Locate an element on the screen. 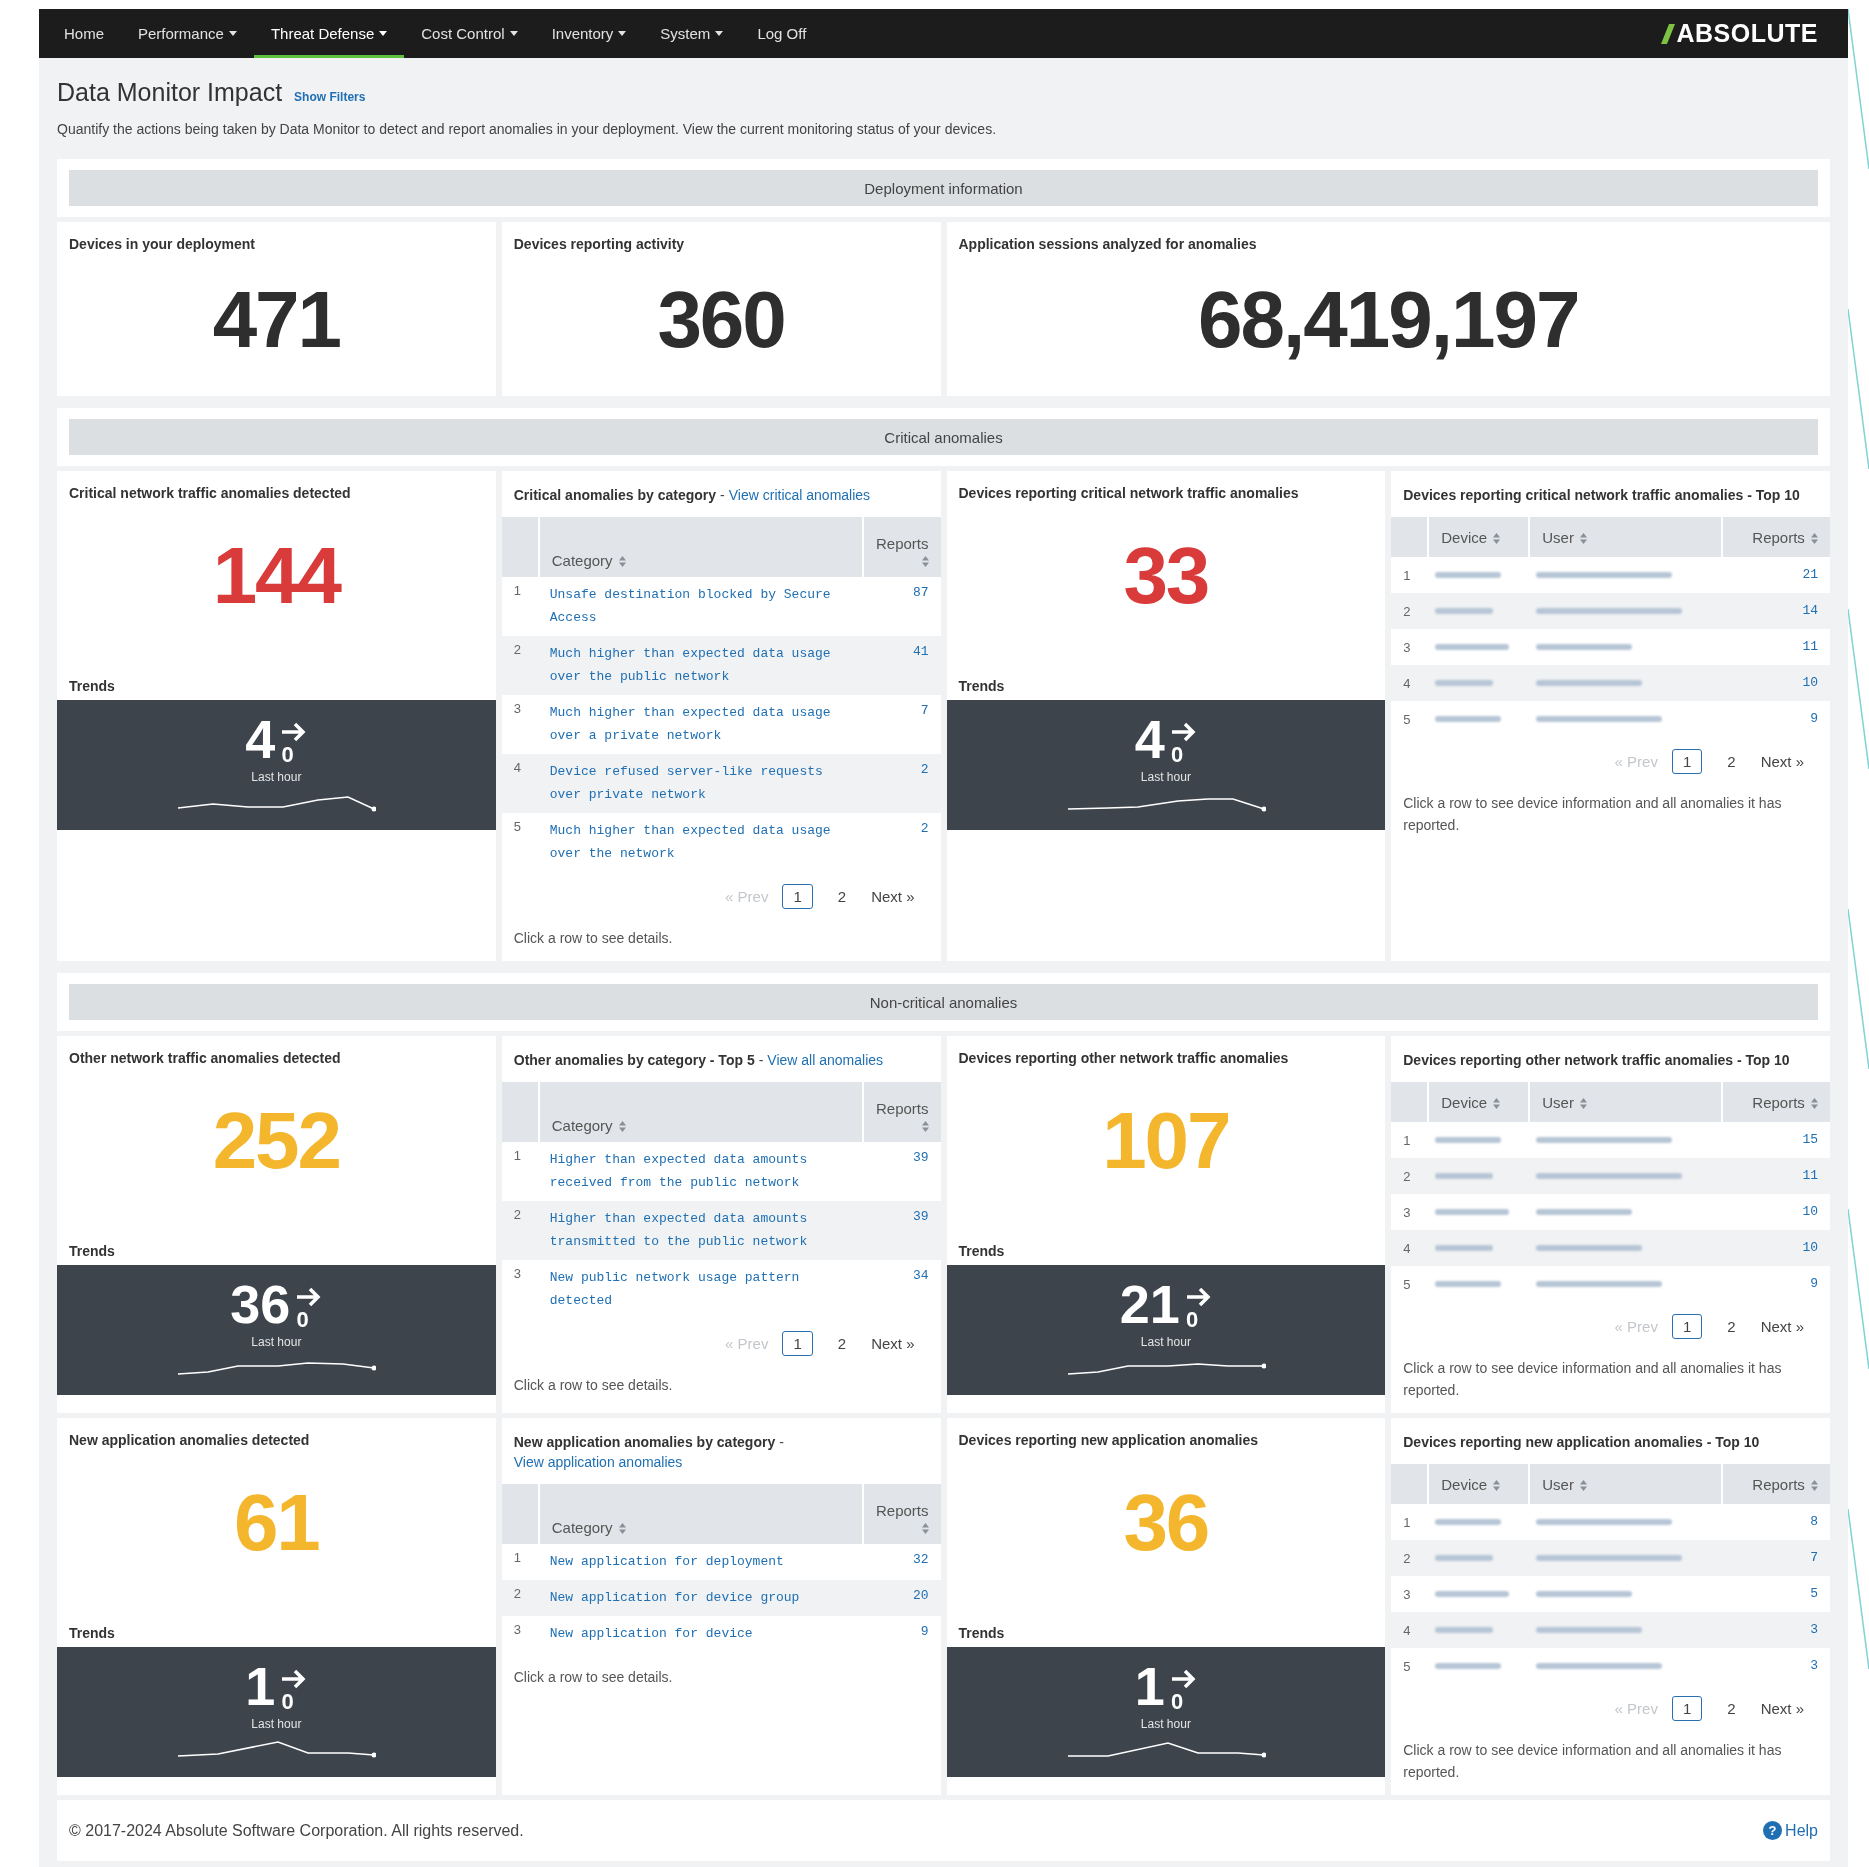 This screenshot has width=1869, height=1867. reports-cell: 10 is located at coordinates (1775, 683).